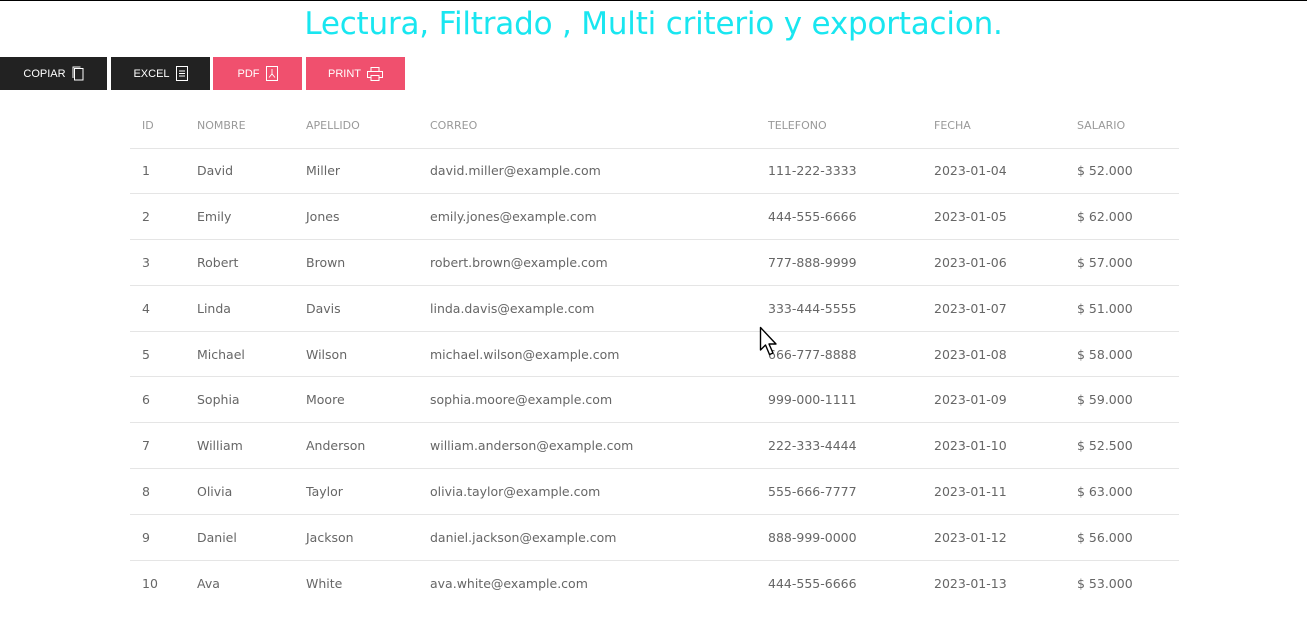  I want to click on cell-id: 6, so click(157, 400).